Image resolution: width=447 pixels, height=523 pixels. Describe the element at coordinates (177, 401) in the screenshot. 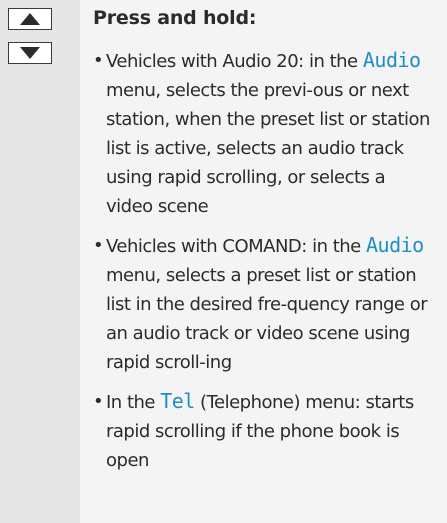

I see `menu-name-tel: Tel` at that location.